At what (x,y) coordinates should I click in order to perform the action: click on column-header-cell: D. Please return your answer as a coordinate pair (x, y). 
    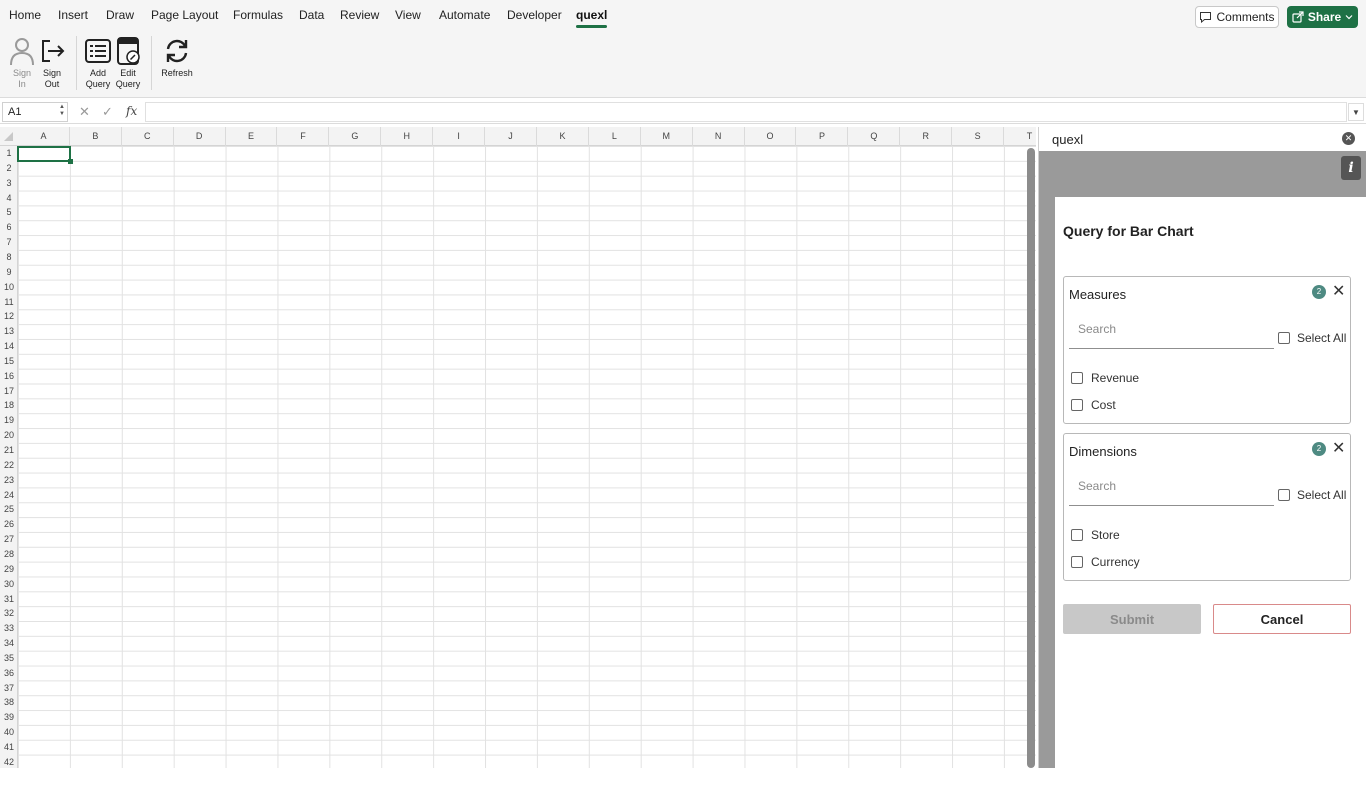
    Looking at the image, I should click on (200, 136).